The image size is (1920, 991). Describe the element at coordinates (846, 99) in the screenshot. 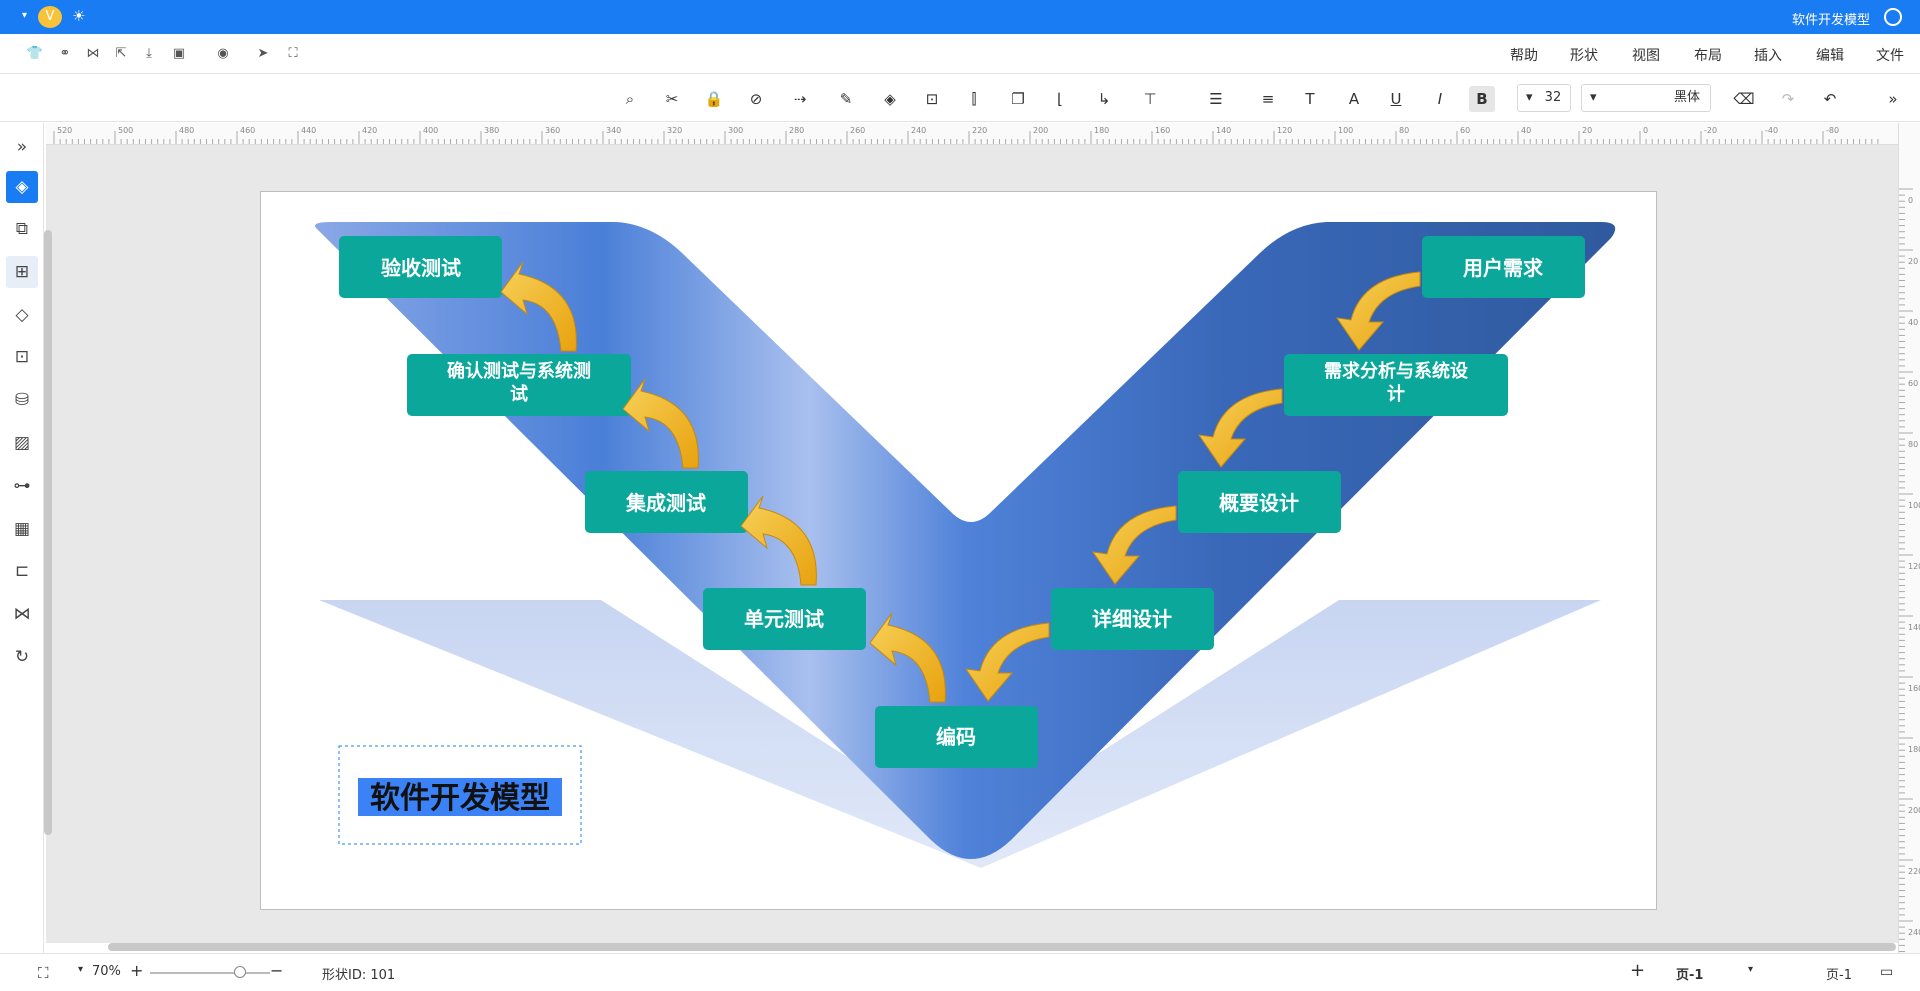

I see `pen-icon: ✎` at that location.